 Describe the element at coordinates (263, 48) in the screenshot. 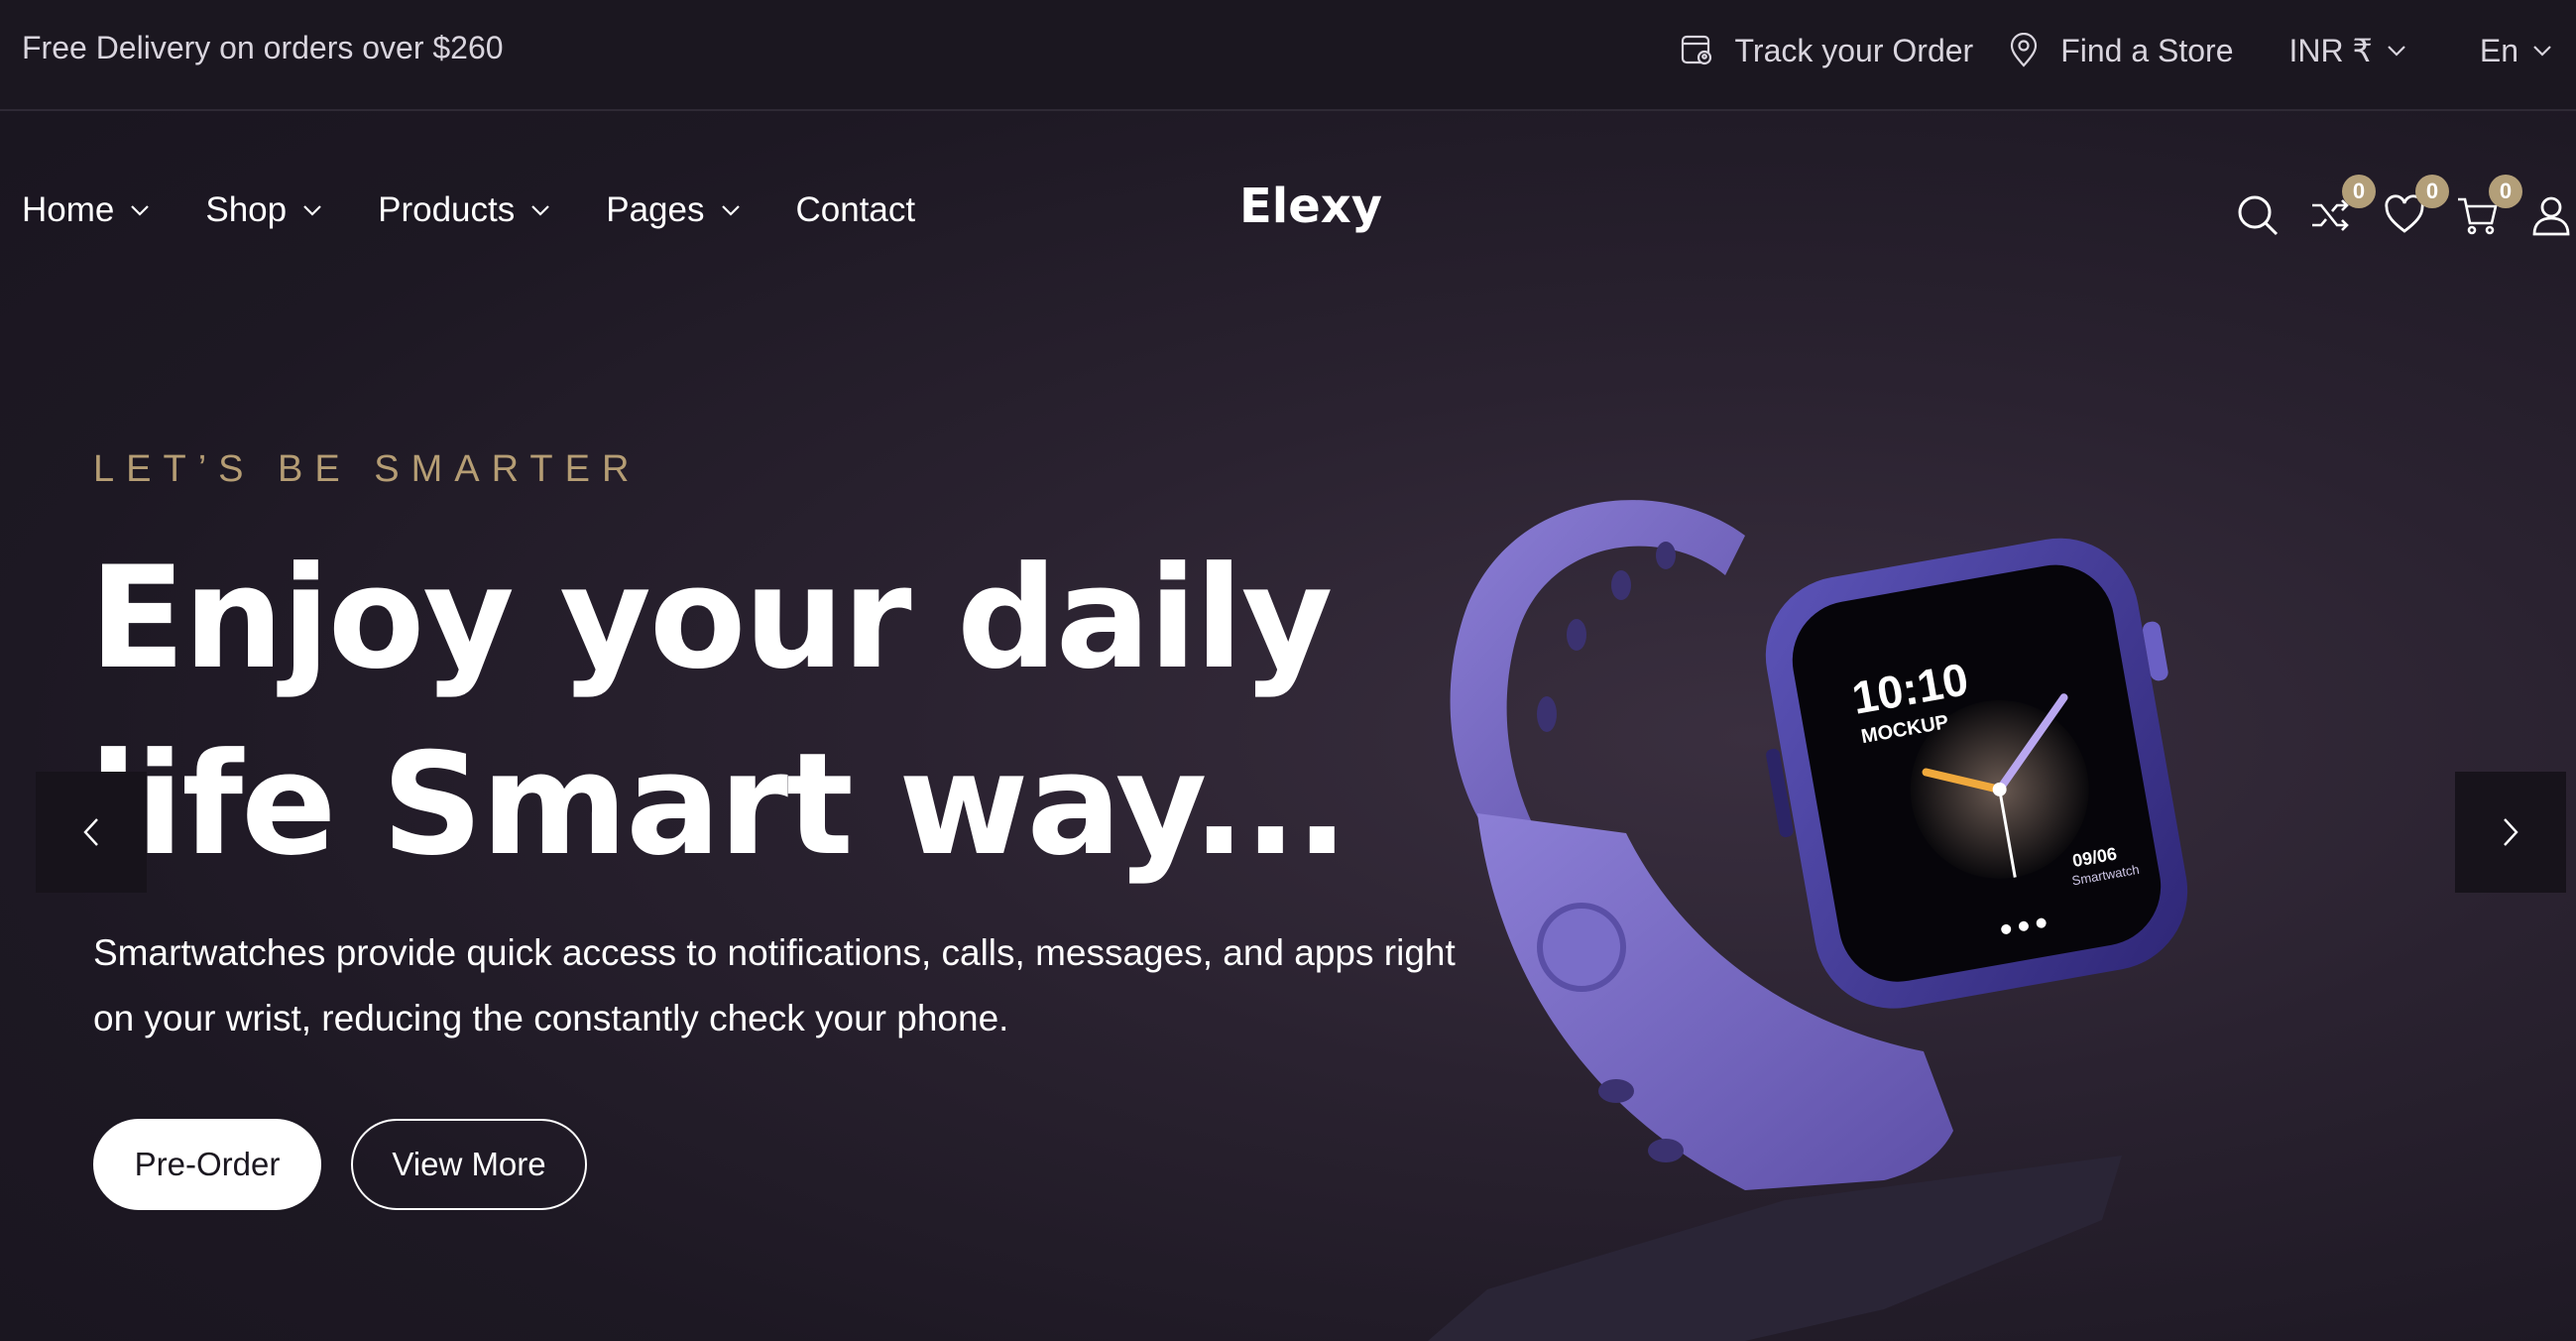

I see `promo-text: Free Delivery on orders over $260` at that location.